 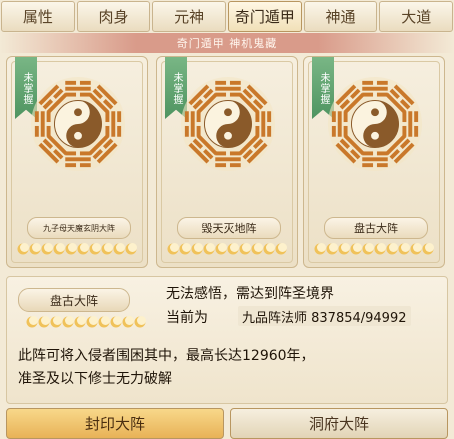 I want to click on tab-attributes: 属性, so click(x=38, y=16).